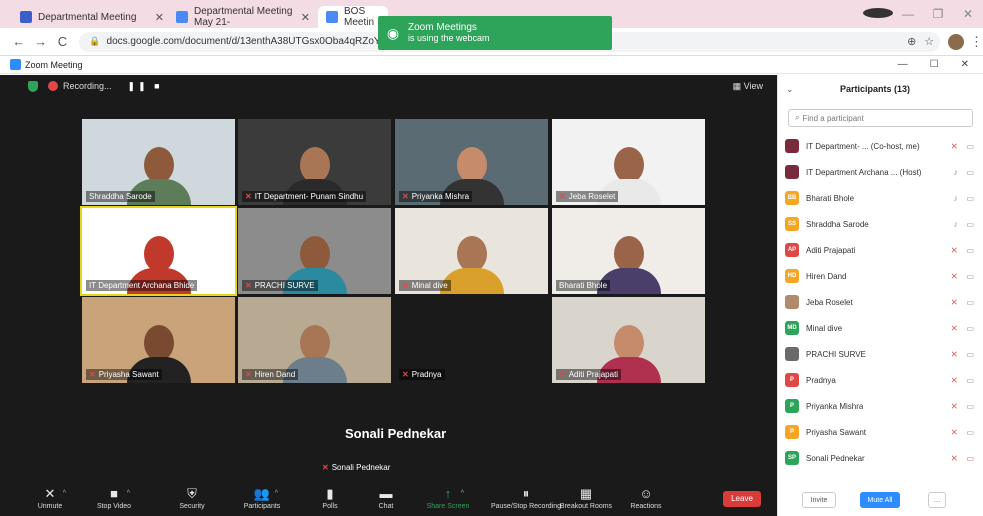 This screenshot has height=516, width=983. I want to click on avatar, so click(956, 41).